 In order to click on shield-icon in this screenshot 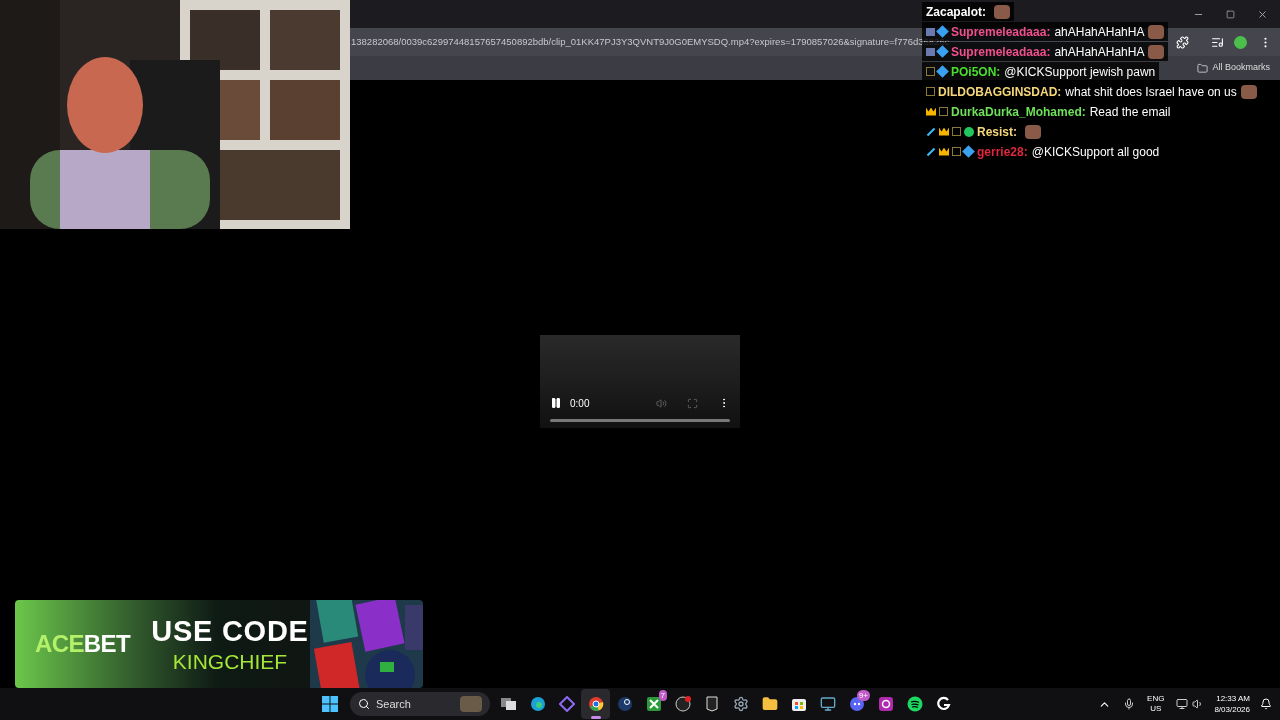, I will do `click(711, 704)`.